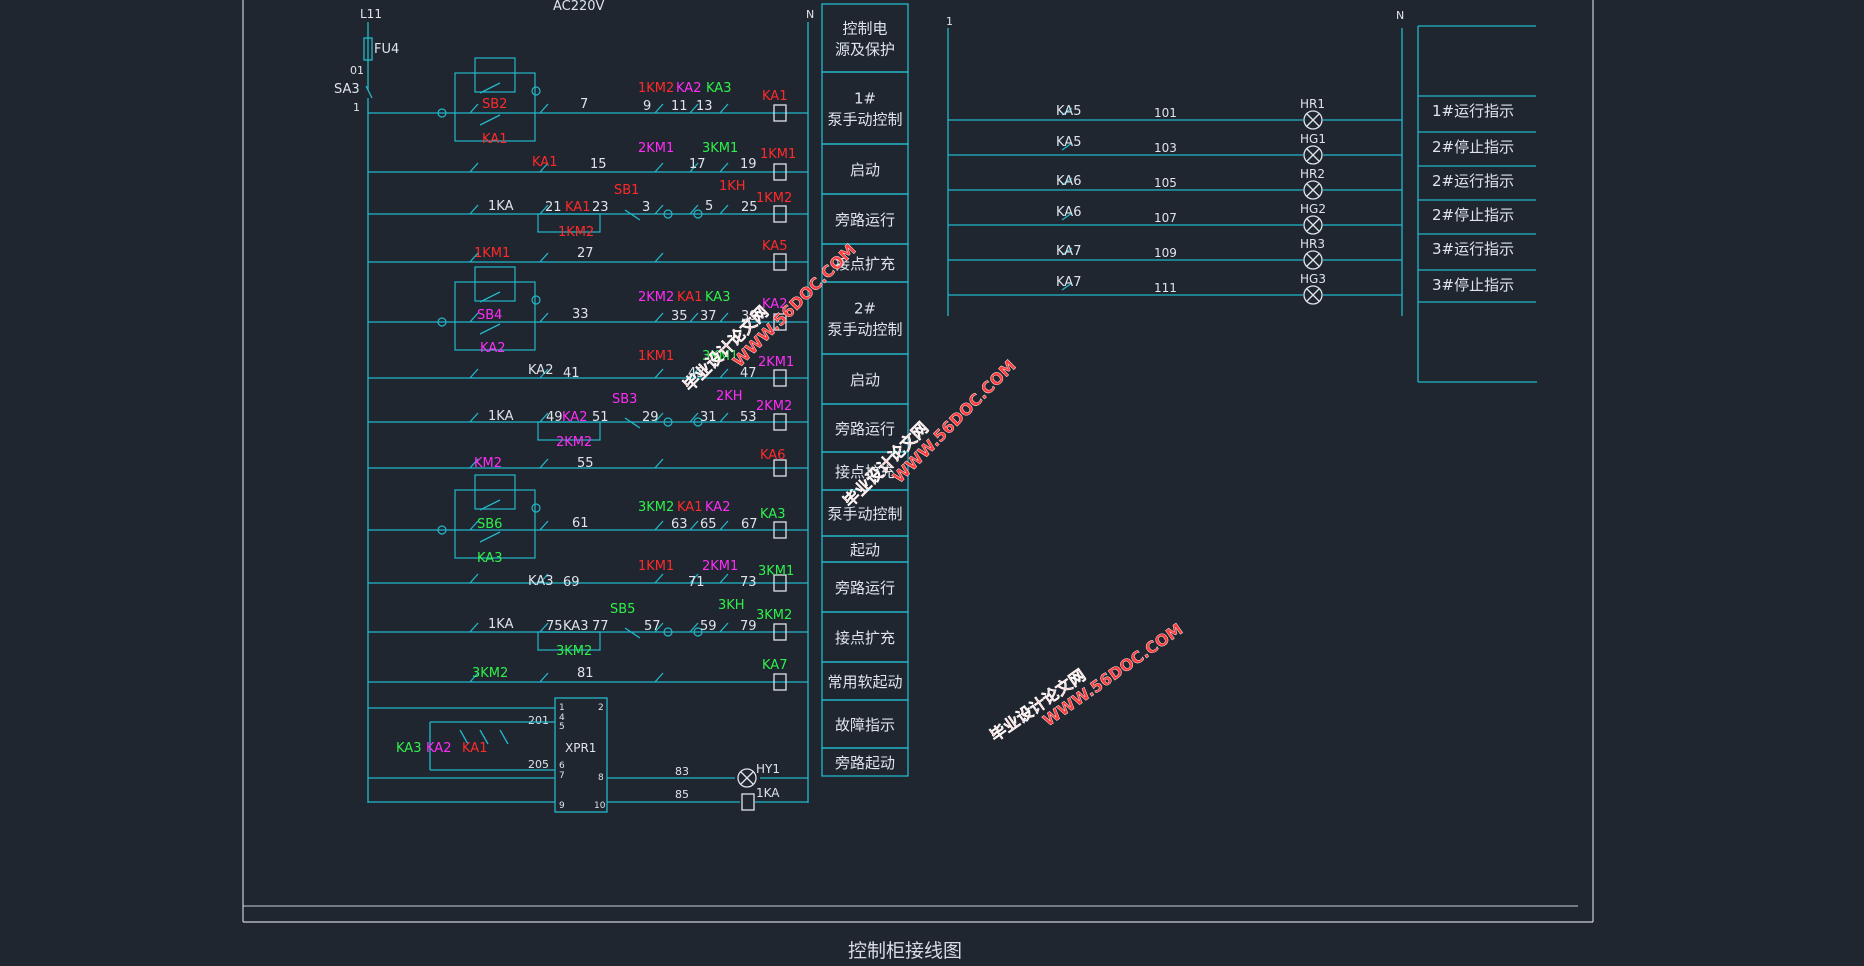  I want to click on function-box: 启动, so click(865, 169).